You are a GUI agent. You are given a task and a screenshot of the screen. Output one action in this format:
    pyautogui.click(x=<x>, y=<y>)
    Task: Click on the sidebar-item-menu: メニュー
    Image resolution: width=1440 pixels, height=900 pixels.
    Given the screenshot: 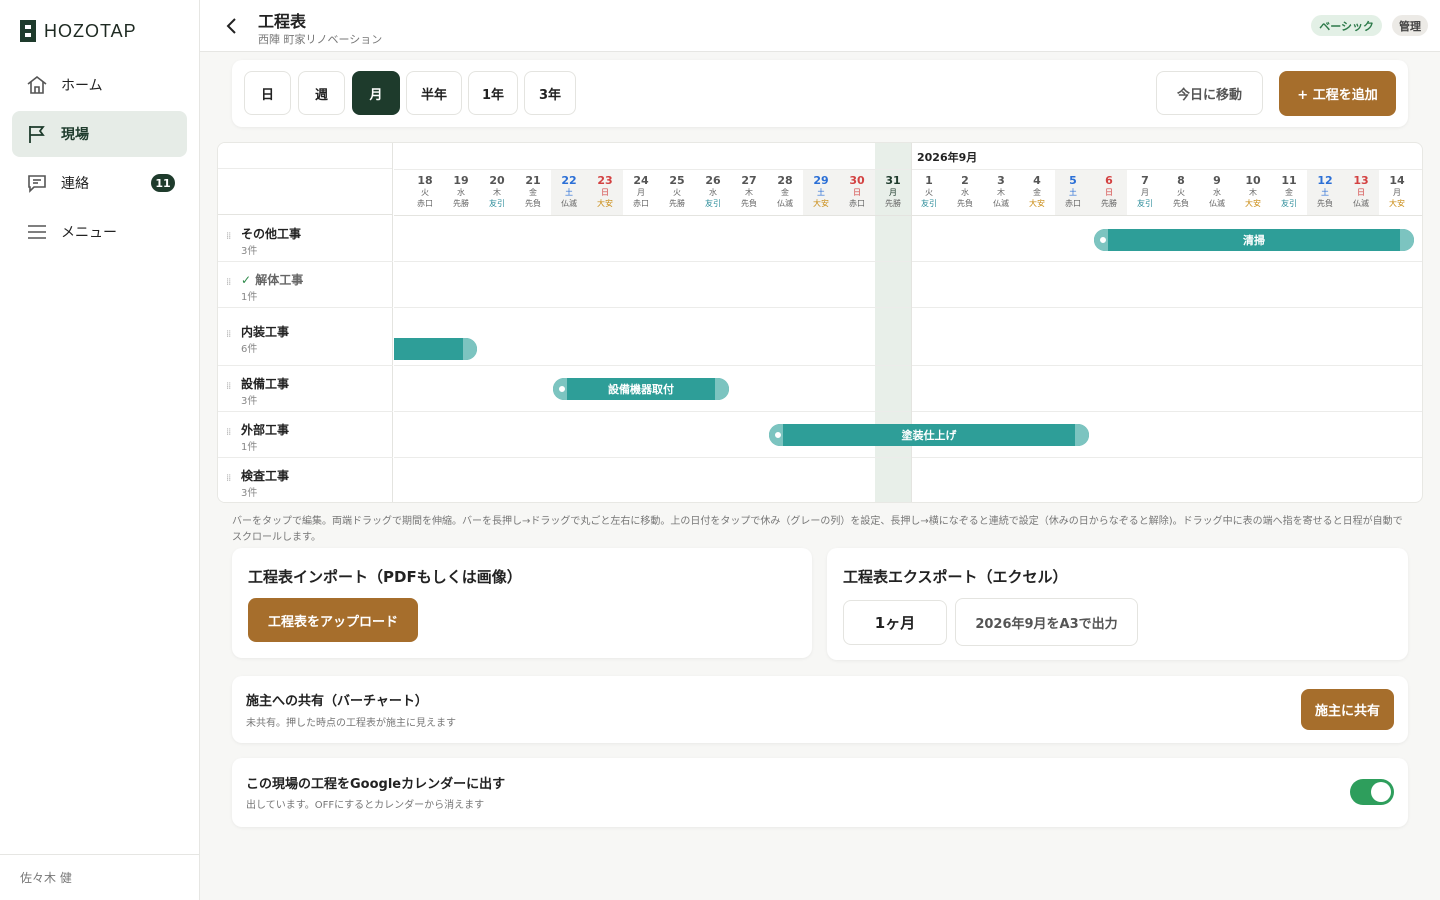 What is the action you would take?
    pyautogui.click(x=99, y=232)
    